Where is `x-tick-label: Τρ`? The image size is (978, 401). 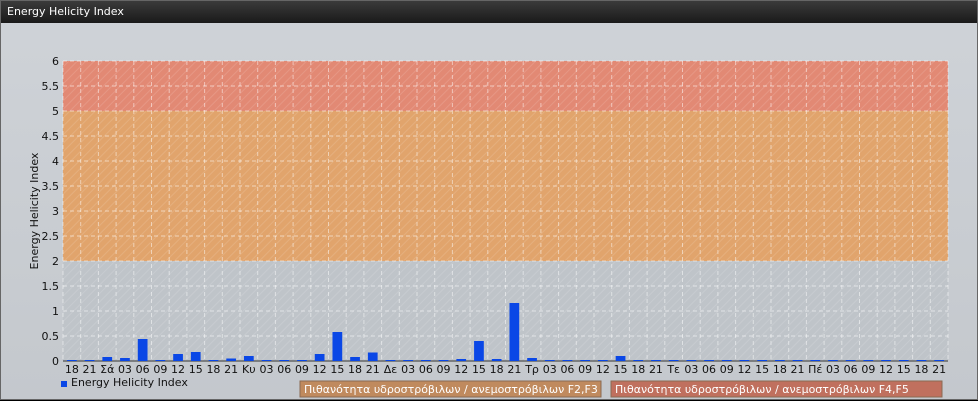 x-tick-label: Τρ is located at coordinates (531, 369).